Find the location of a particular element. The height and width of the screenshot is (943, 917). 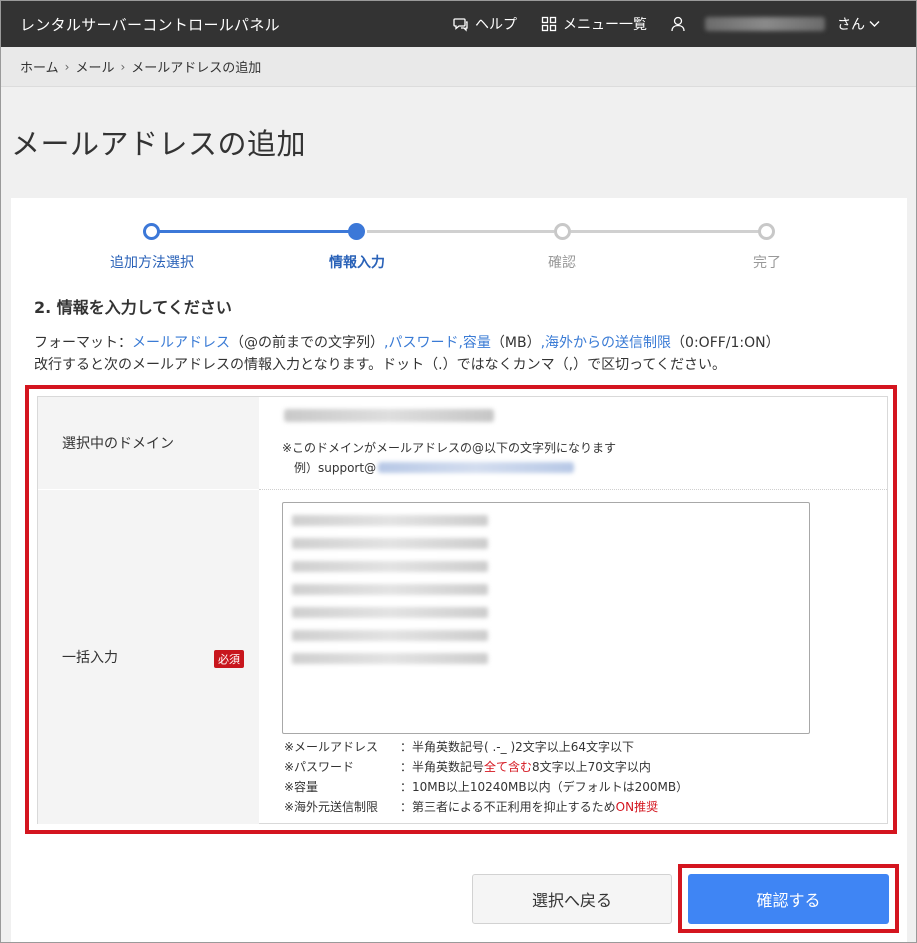

step-label-1: 追加方法選択 is located at coordinates (152, 263).